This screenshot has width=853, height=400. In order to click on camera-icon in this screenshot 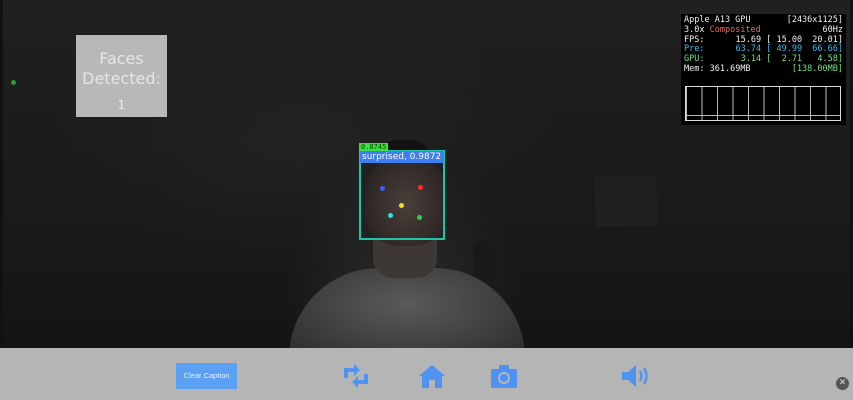, I will do `click(504, 376)`.